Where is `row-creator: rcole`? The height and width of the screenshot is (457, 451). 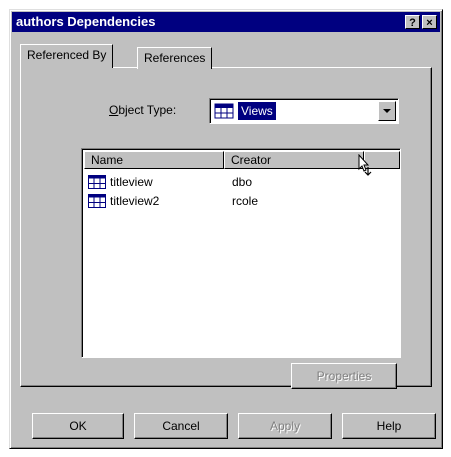
row-creator: rcole is located at coordinates (245, 201).